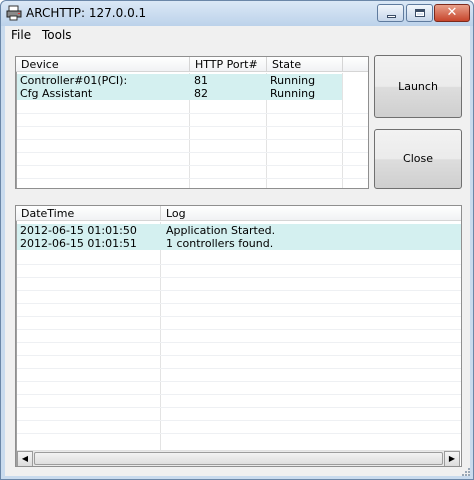  I want to click on scroll-right-button: ▶, so click(452, 458).